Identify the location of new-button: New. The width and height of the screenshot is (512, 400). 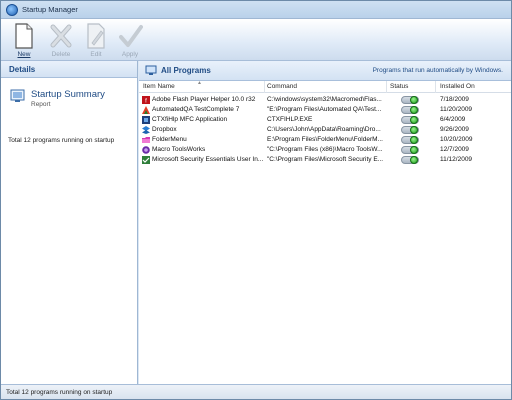
(24, 40).